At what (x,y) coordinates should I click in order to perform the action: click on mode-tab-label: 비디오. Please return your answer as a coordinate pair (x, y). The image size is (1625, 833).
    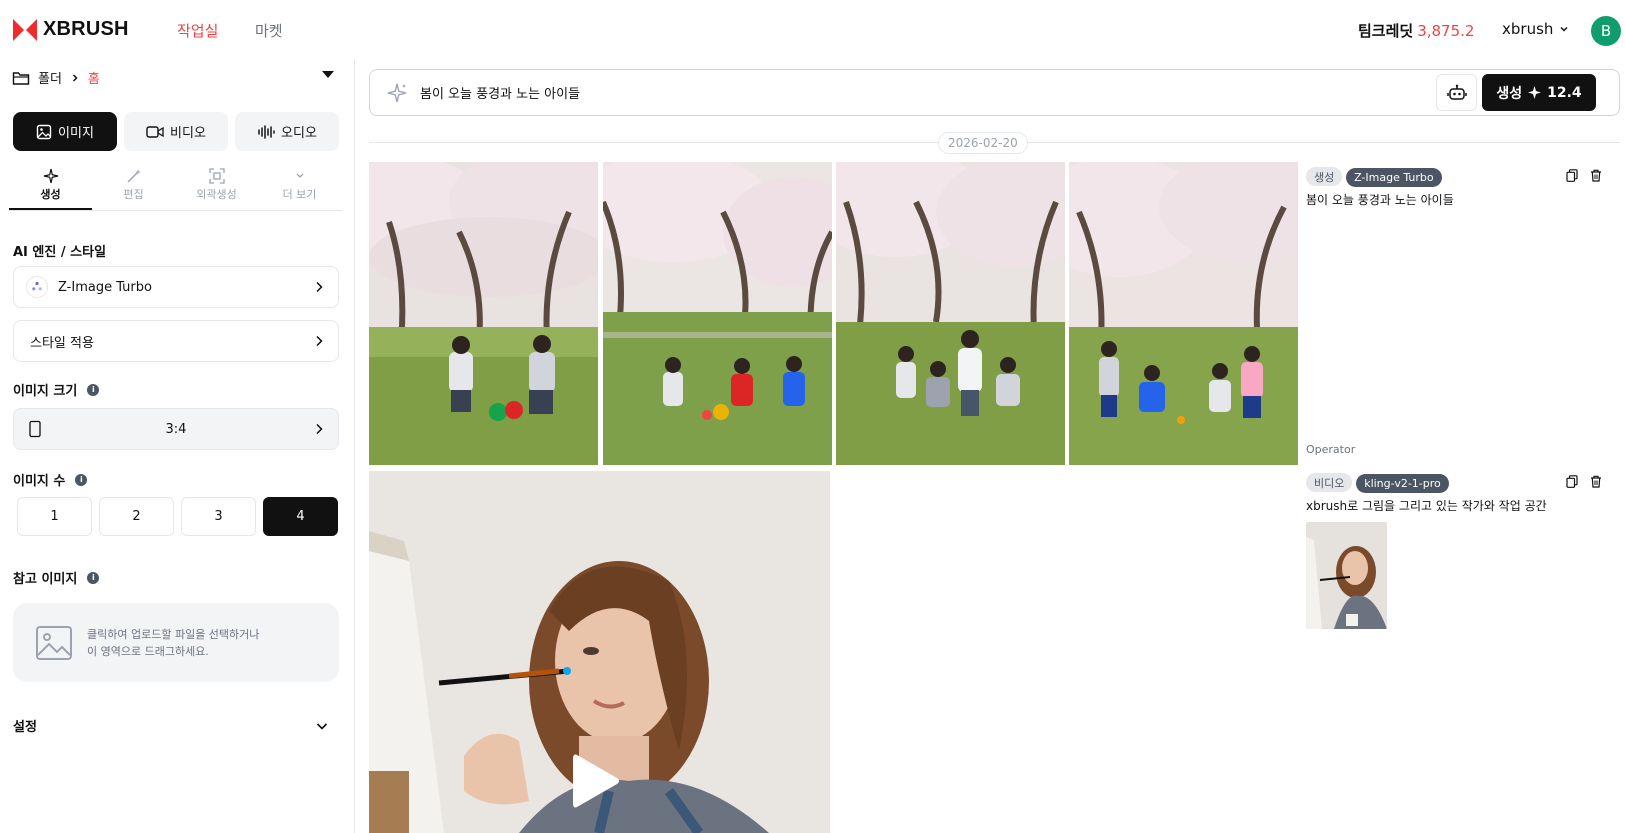
    Looking at the image, I should click on (188, 133).